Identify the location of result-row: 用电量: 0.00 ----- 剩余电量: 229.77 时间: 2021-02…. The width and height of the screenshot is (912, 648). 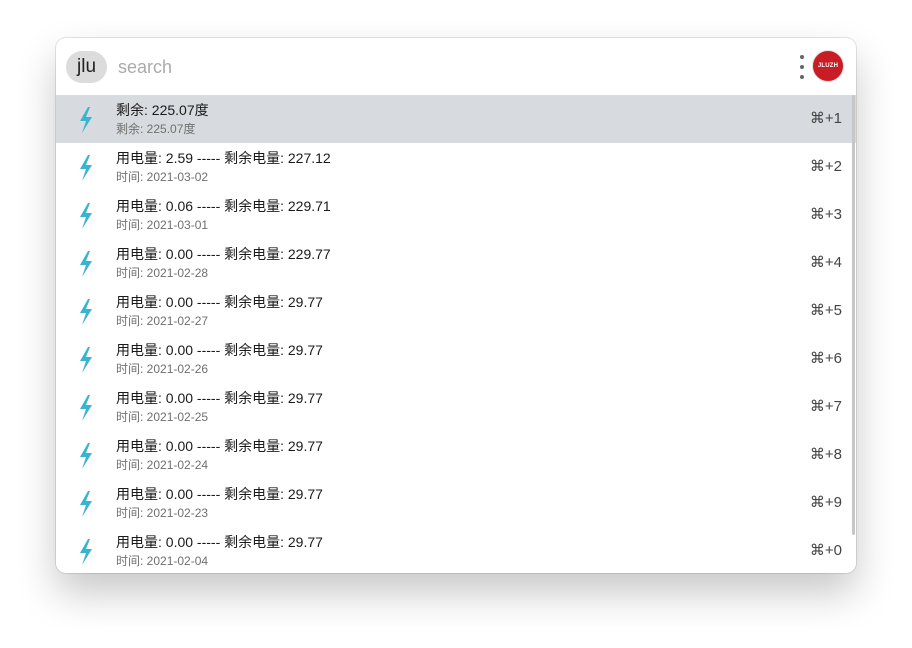
(456, 263).